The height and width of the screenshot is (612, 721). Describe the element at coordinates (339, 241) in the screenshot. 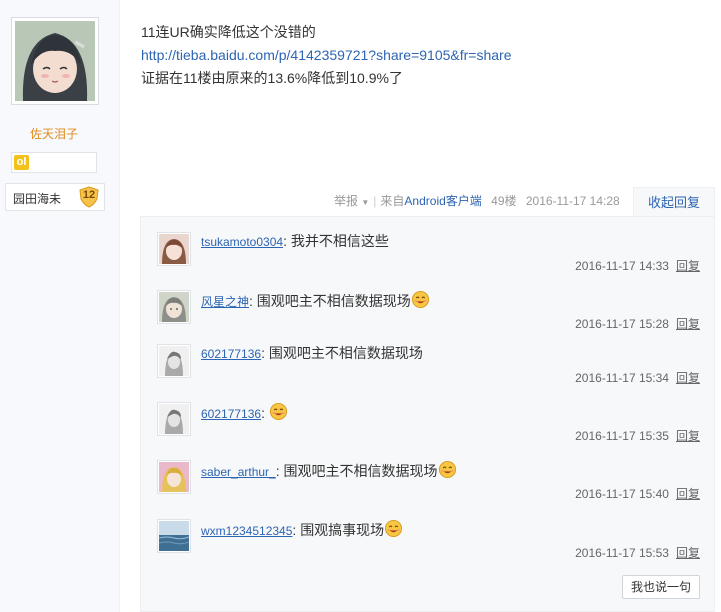

I see `comment-content: 我并不相信这些` at that location.